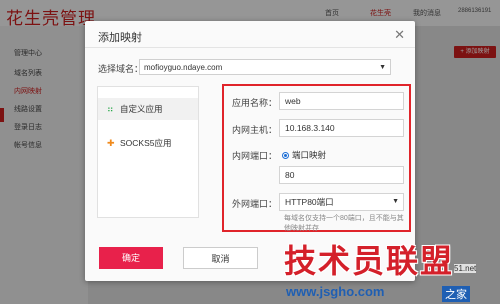 This screenshot has width=500, height=304. Describe the element at coordinates (456, 294) in the screenshot. I see `watermark-site: 之家` at that location.